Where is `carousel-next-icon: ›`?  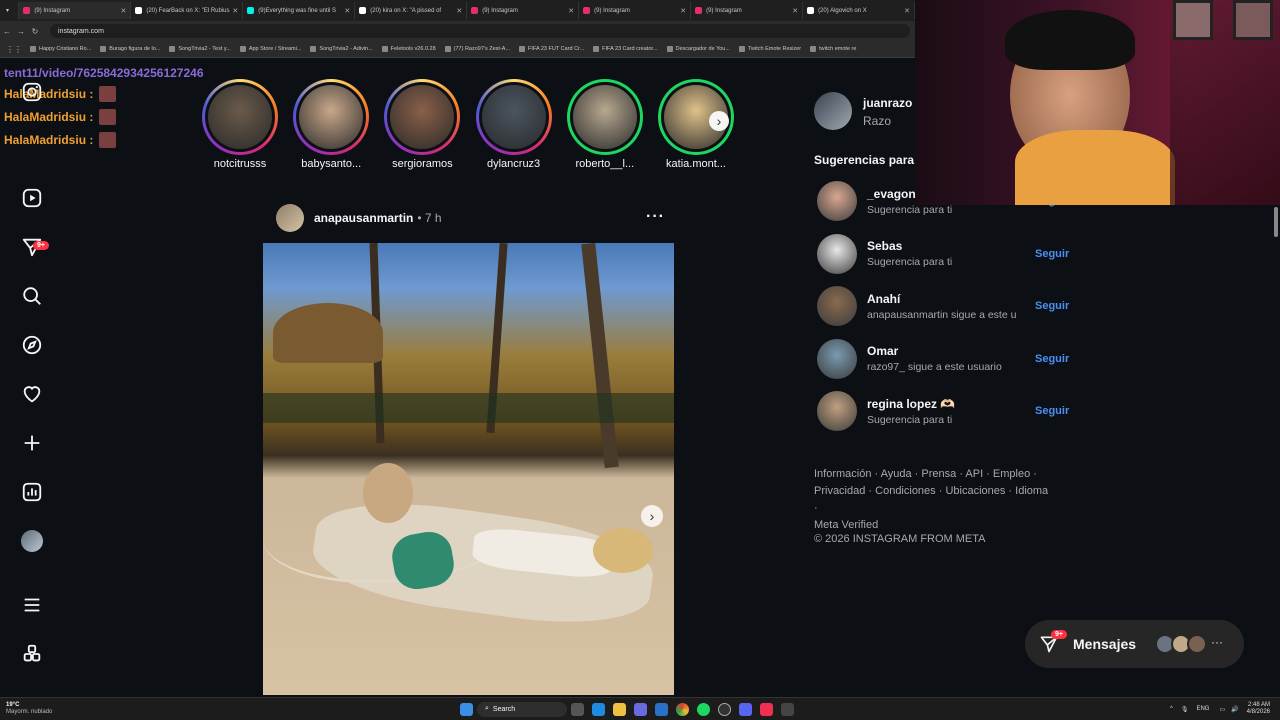 carousel-next-icon: › is located at coordinates (652, 516).